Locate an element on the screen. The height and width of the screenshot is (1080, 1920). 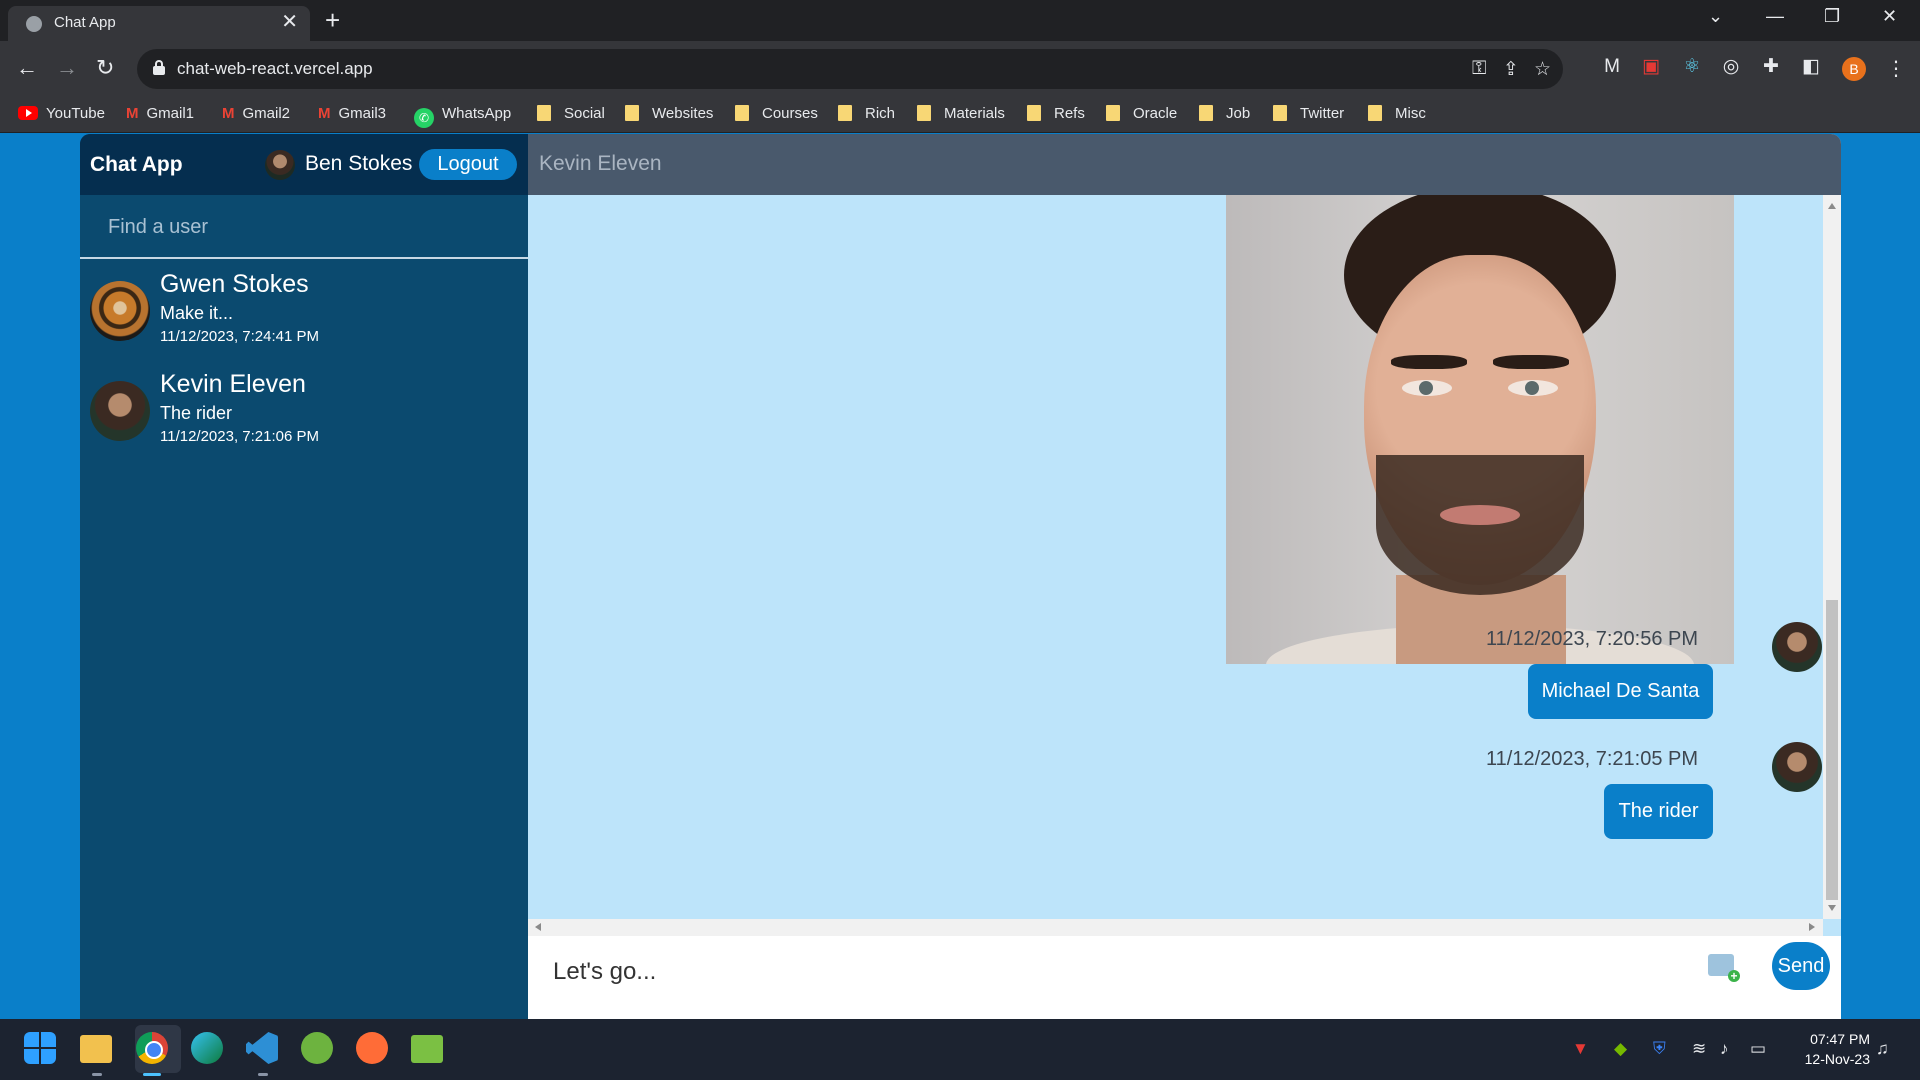
attach-image-icon is located at coordinates (1724, 968).